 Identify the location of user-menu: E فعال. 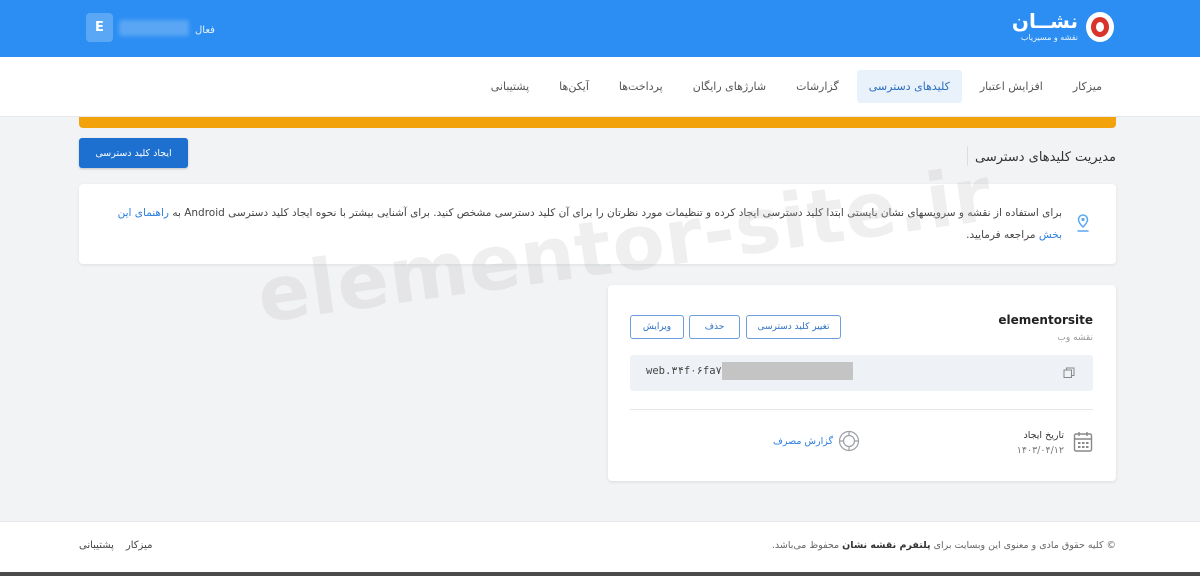
(150, 27).